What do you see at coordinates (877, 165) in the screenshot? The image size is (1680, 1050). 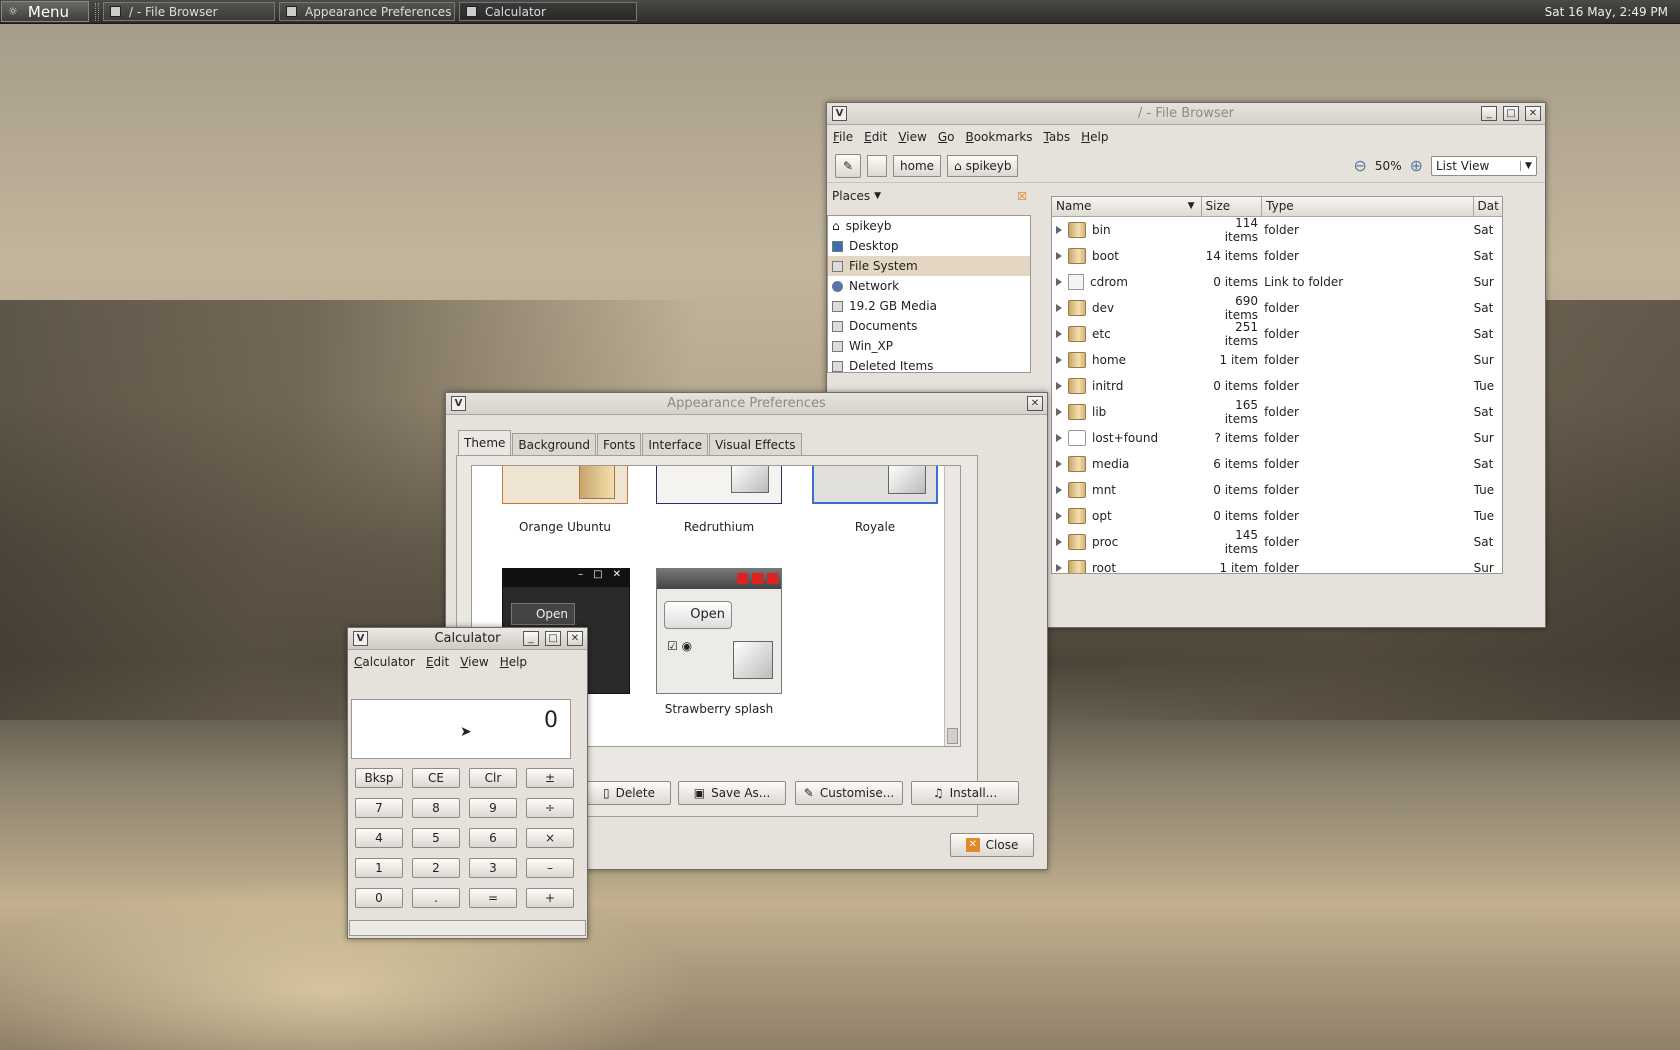 I see `root-crumb` at bounding box center [877, 165].